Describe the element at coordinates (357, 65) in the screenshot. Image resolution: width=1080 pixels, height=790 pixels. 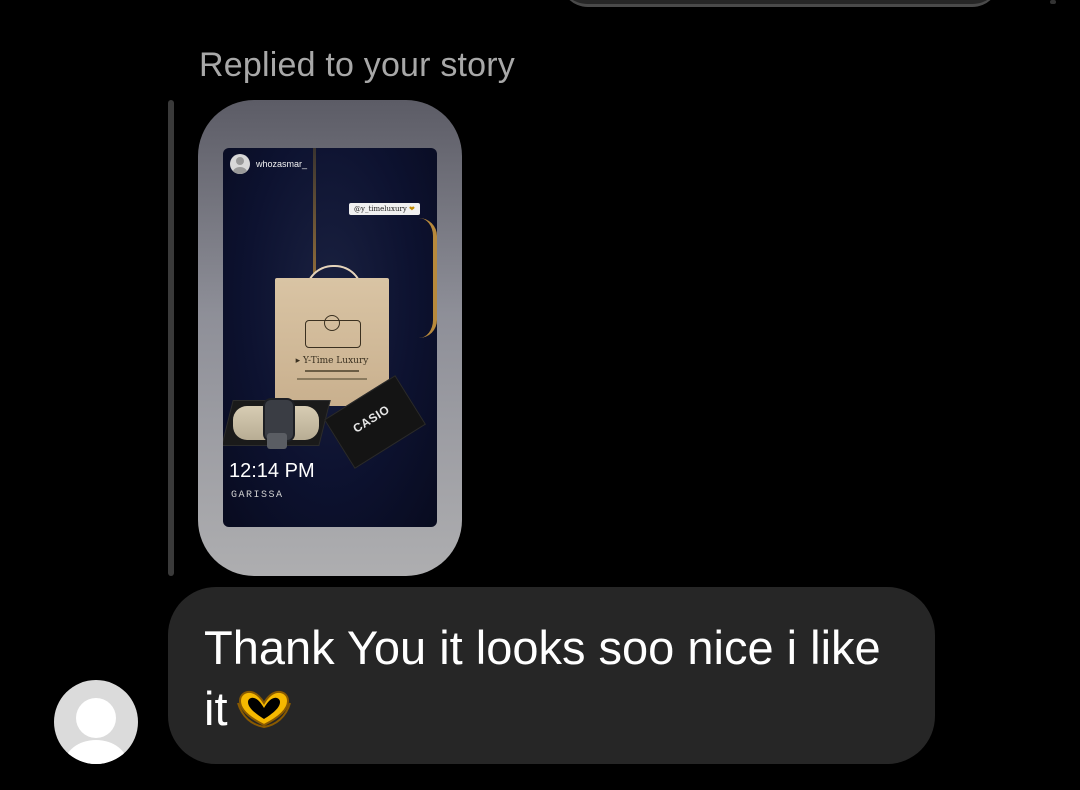
I see `story-reply-label: Replied to your story` at that location.